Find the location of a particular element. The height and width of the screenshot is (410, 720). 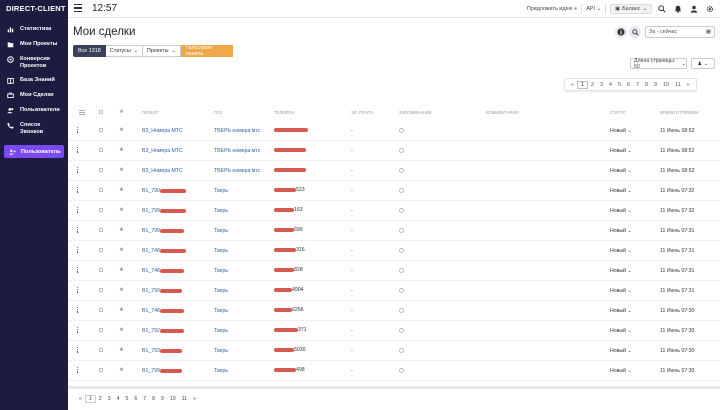

project-link: В1_790 is located at coordinates (164, 191).